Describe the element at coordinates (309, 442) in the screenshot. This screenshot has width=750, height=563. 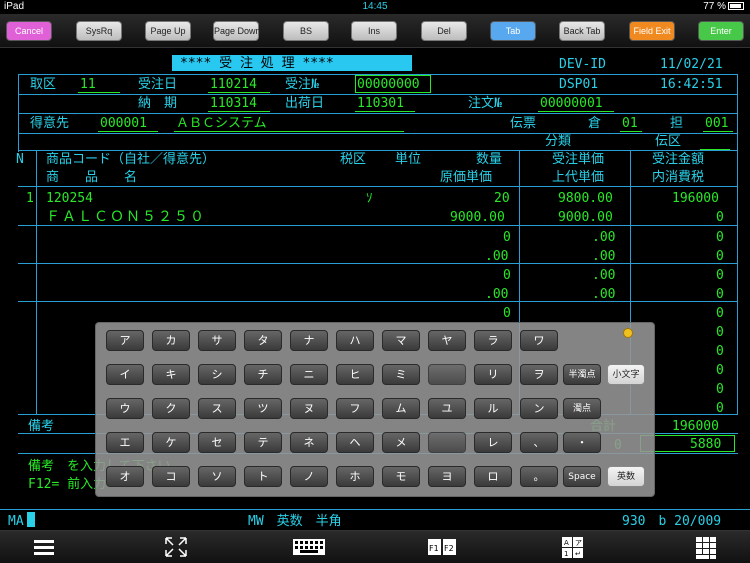
I see `kana-key: ネ` at that location.